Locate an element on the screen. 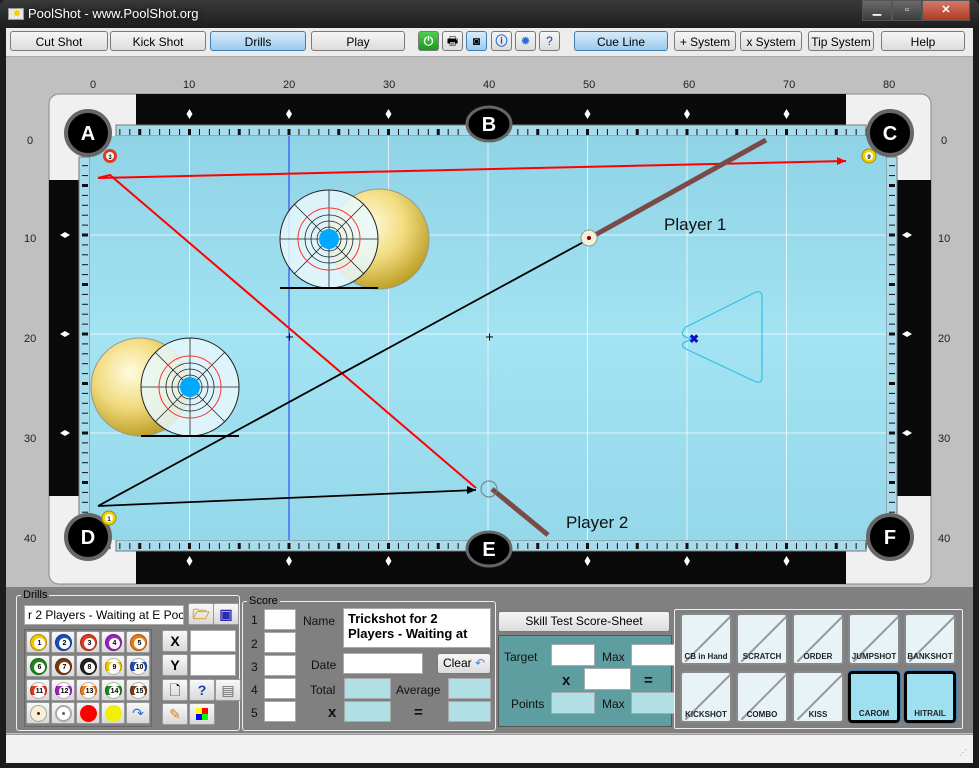 The image size is (979, 768). cue-ball is located at coordinates (589, 238).